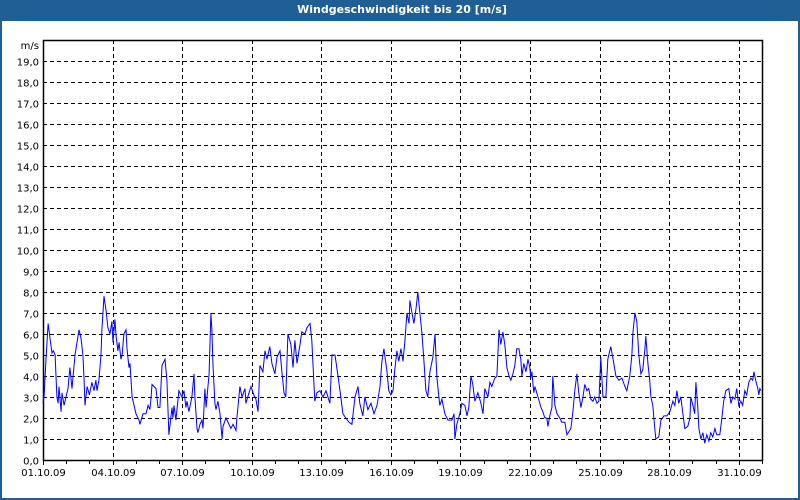  What do you see at coordinates (600, 473) in the screenshot?
I see `x-tick-label: 25.10.09` at bounding box center [600, 473].